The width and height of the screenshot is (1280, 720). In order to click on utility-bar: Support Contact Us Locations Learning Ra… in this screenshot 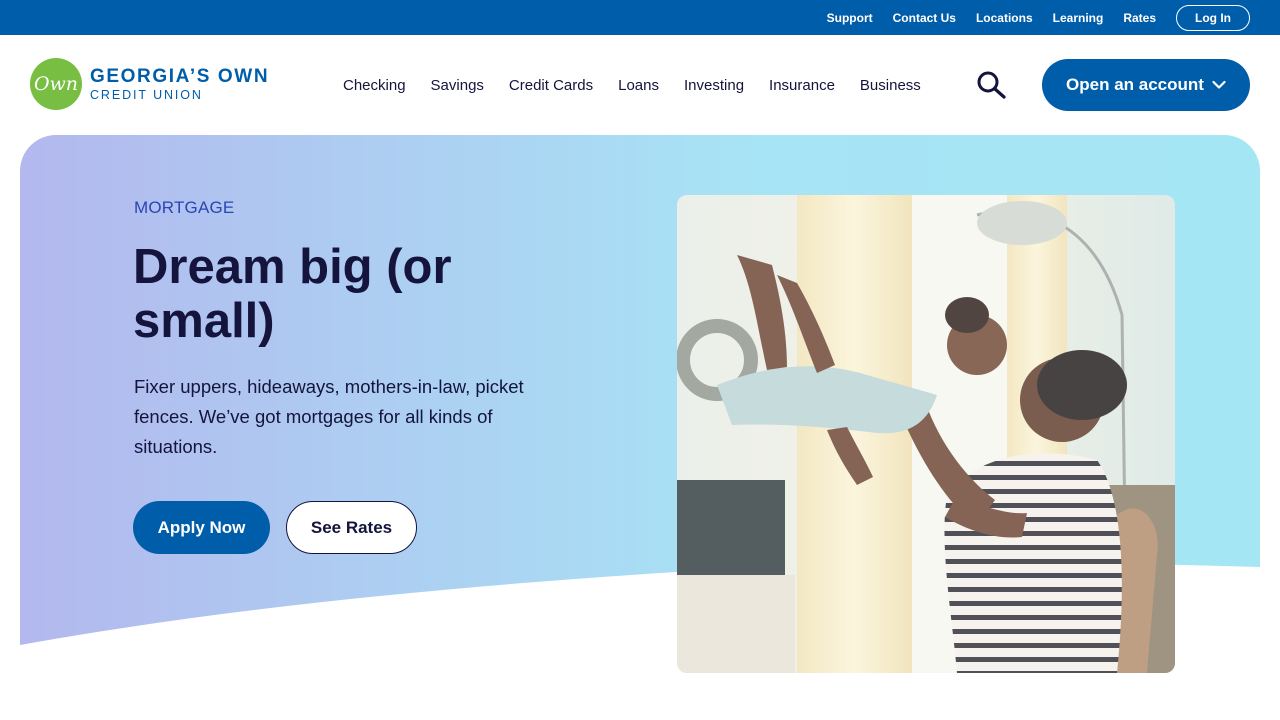, I will do `click(640, 17)`.